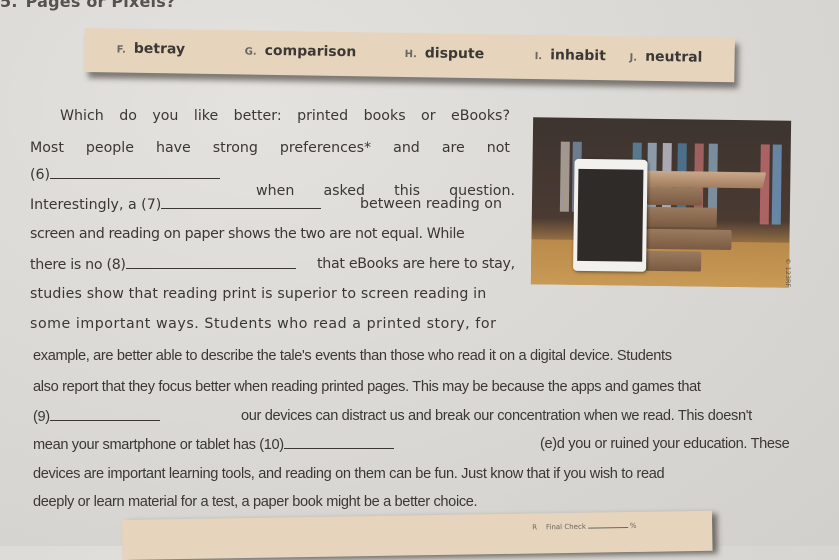 The image size is (839, 560). What do you see at coordinates (82, 116) in the screenshot?
I see `word: Which` at bounding box center [82, 116].